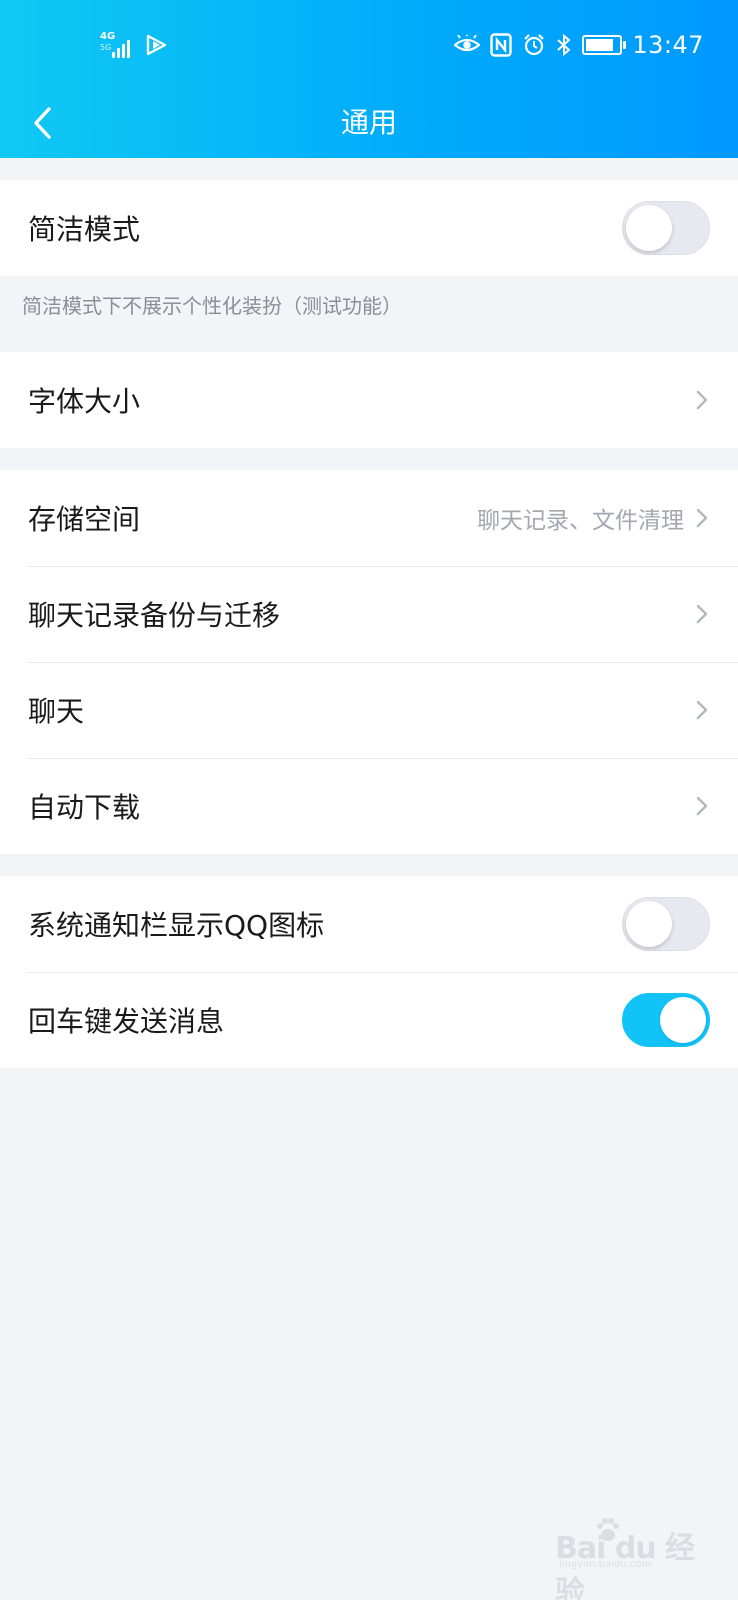  What do you see at coordinates (156, 45) in the screenshot?
I see `video-app-icon` at bounding box center [156, 45].